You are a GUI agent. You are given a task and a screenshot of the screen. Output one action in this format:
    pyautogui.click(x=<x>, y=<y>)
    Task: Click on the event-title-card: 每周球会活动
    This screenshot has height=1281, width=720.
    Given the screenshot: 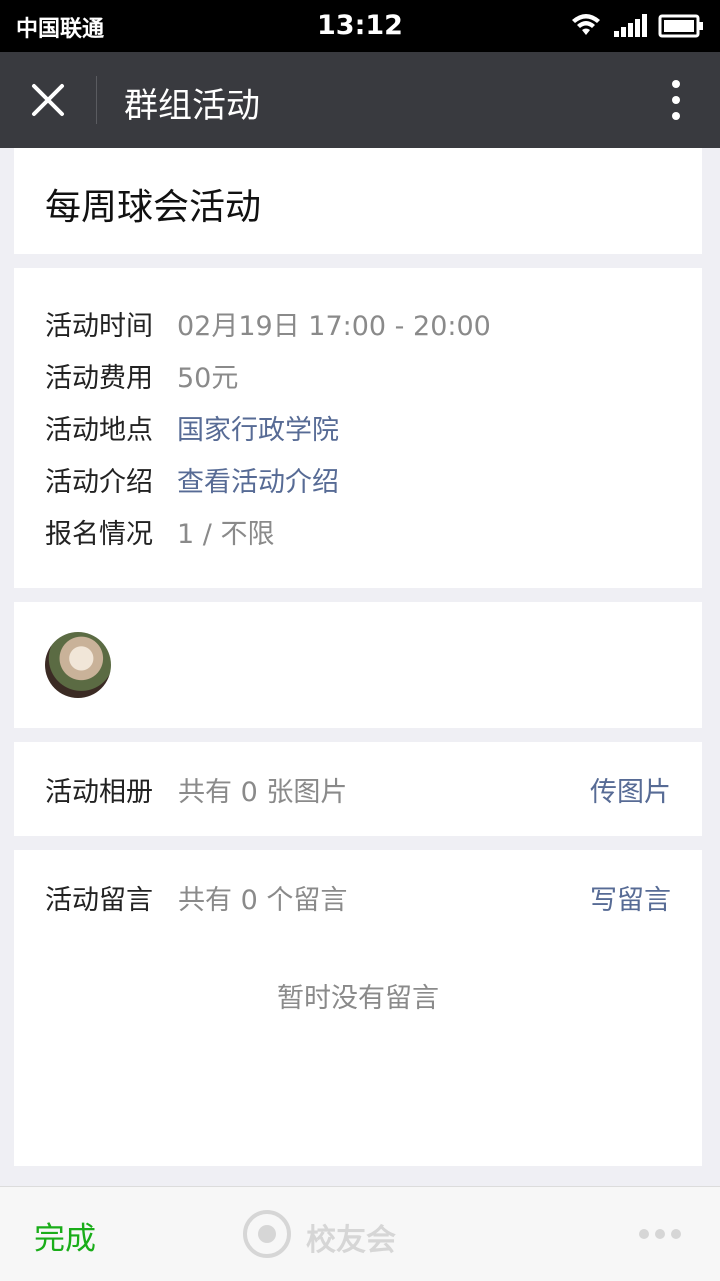 What is the action you would take?
    pyautogui.click(x=358, y=201)
    